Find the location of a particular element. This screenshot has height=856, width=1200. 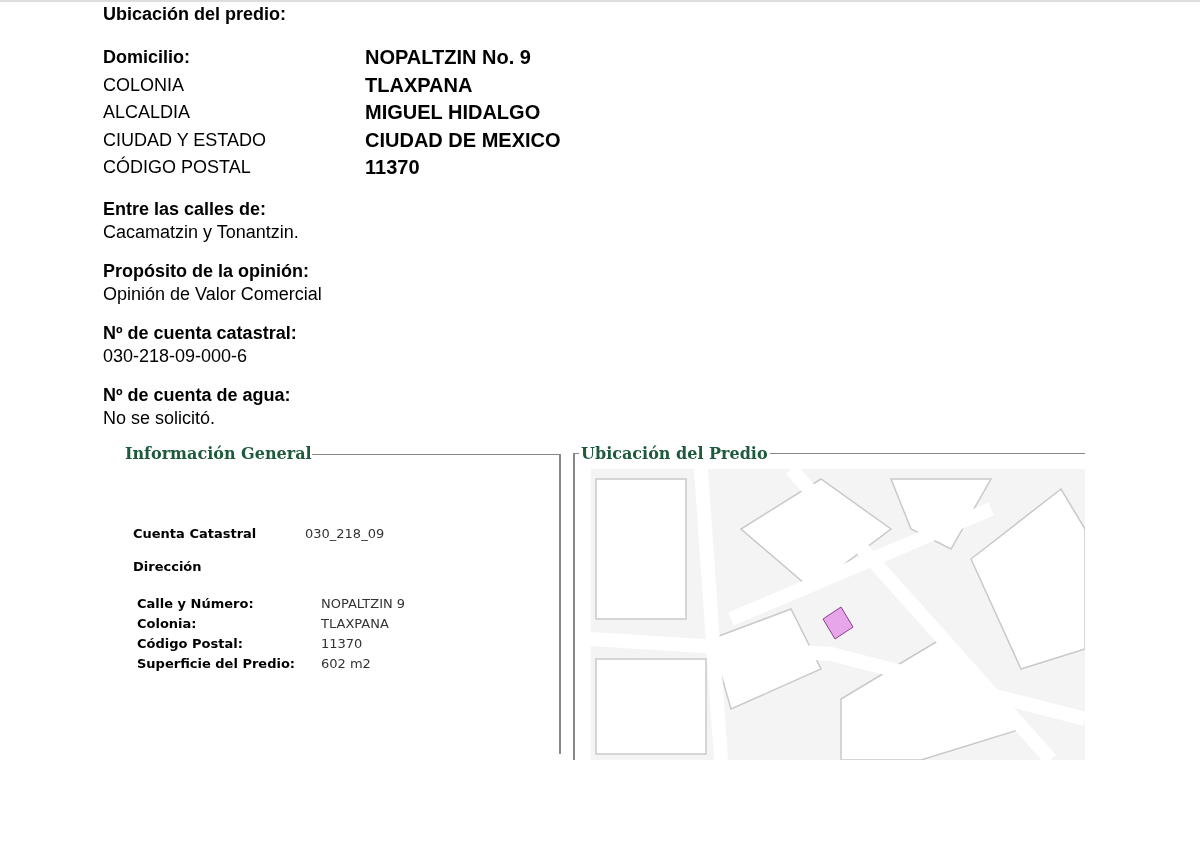

field-value: 602 m2 is located at coordinates (346, 663).